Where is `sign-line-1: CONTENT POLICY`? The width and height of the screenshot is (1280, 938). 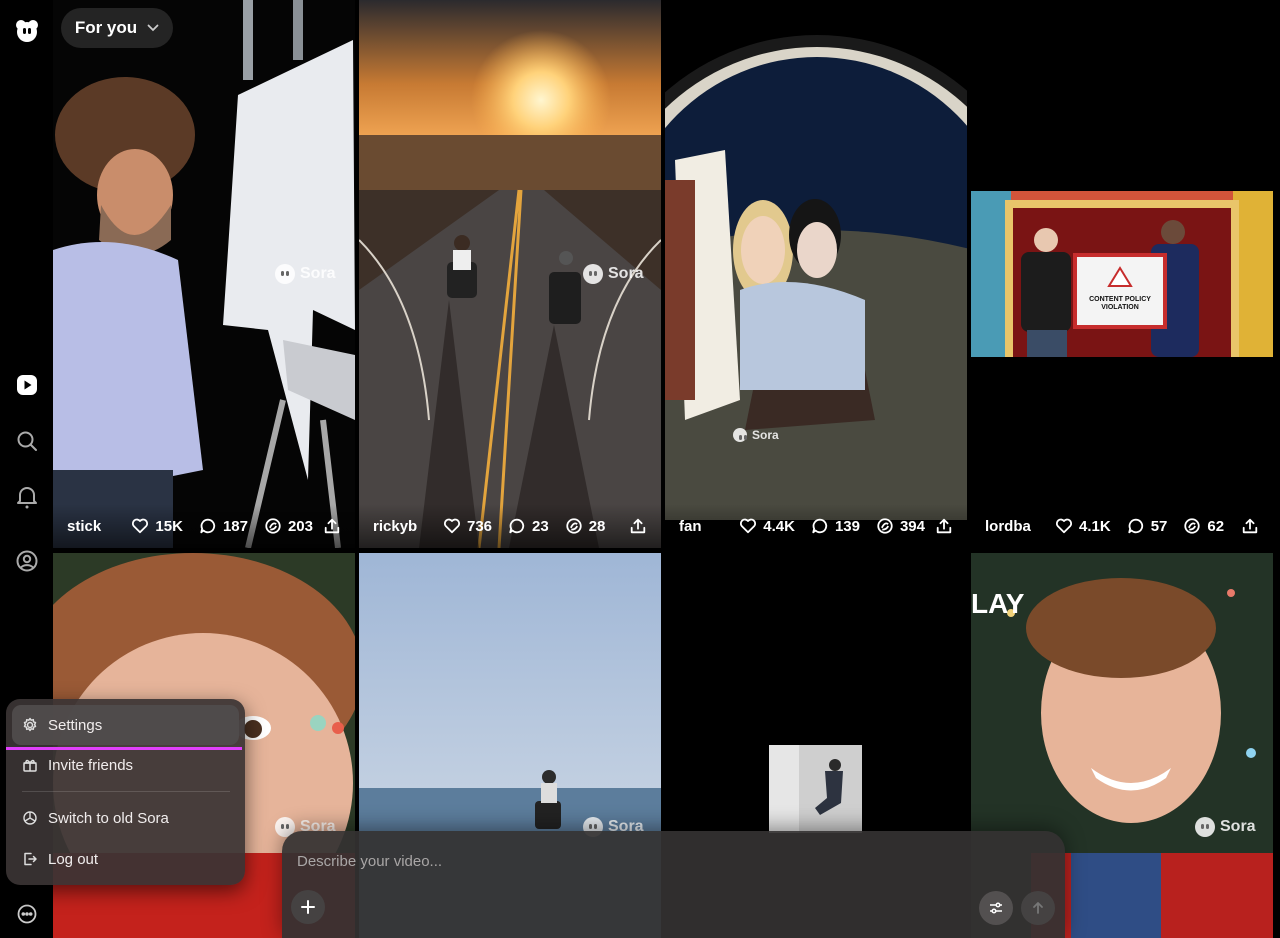 sign-line-1: CONTENT POLICY is located at coordinates (1120, 299).